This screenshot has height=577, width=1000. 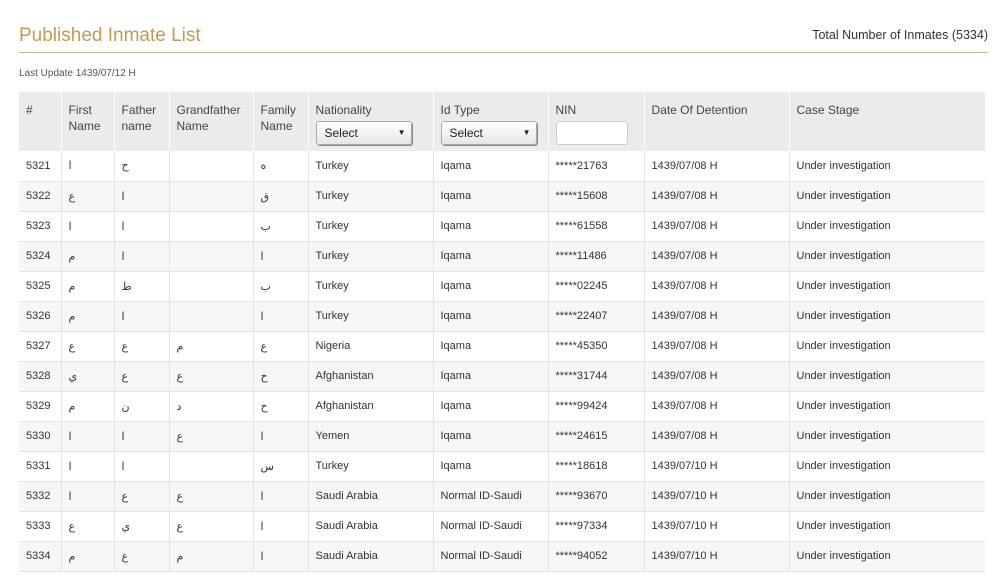 I want to click on last-update: Last Update 1439/07/12 H, so click(x=77, y=73).